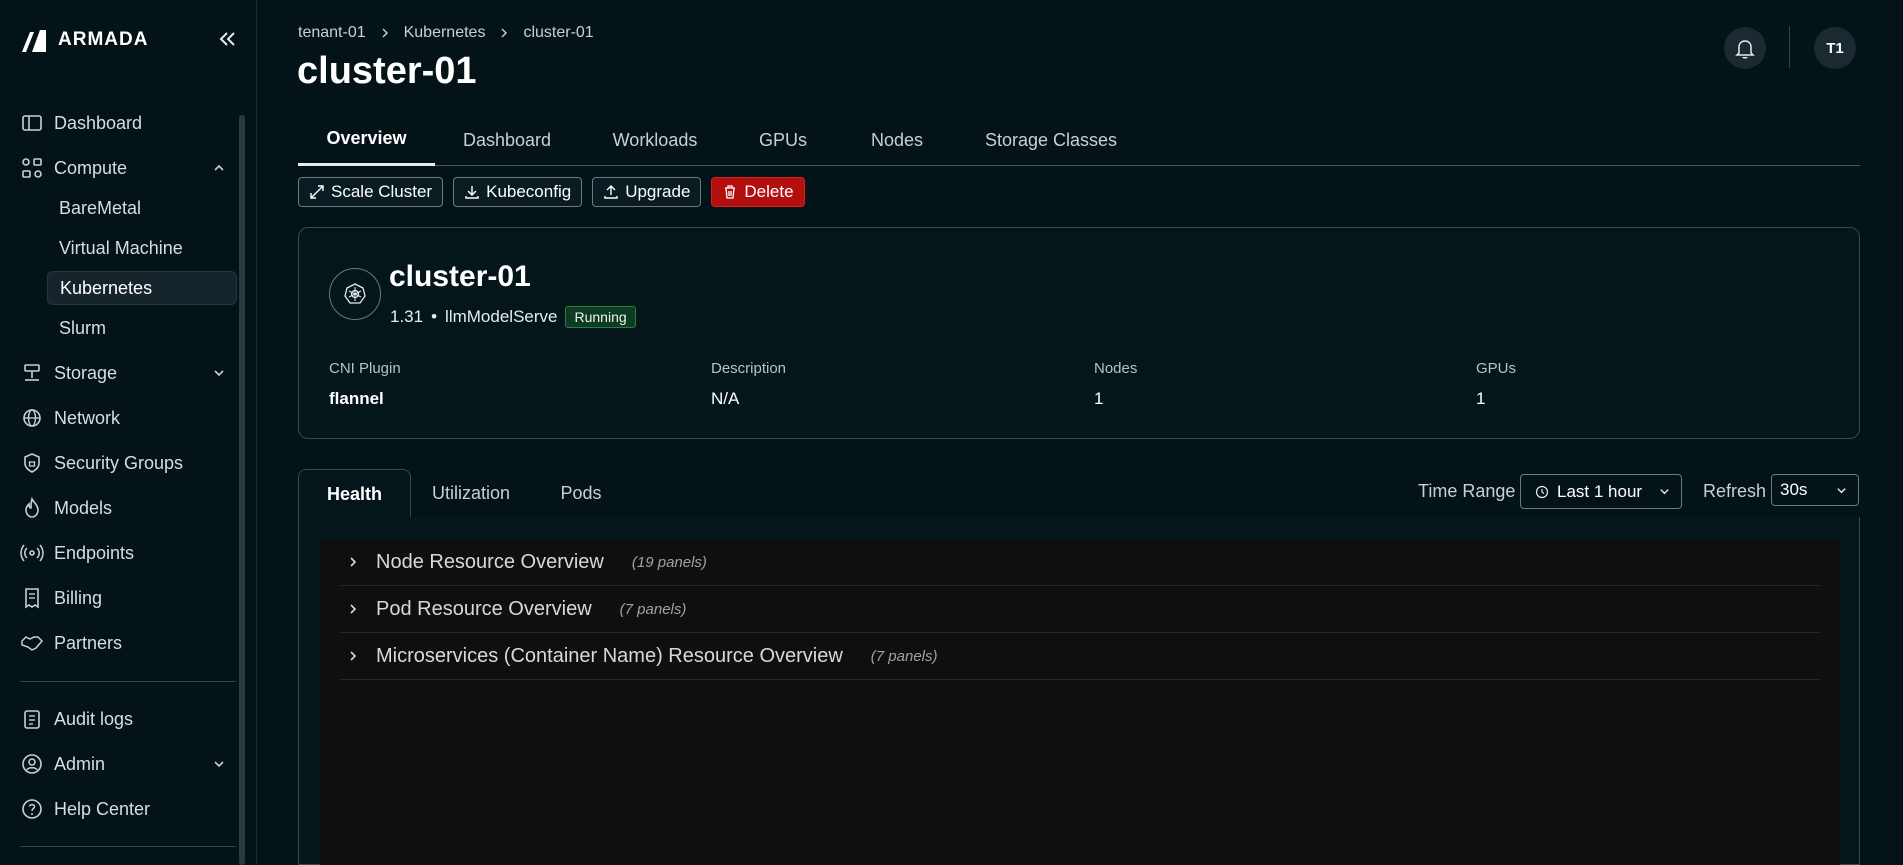  What do you see at coordinates (94, 718) in the screenshot?
I see `sidebar-item-label: Audit logs` at bounding box center [94, 718].